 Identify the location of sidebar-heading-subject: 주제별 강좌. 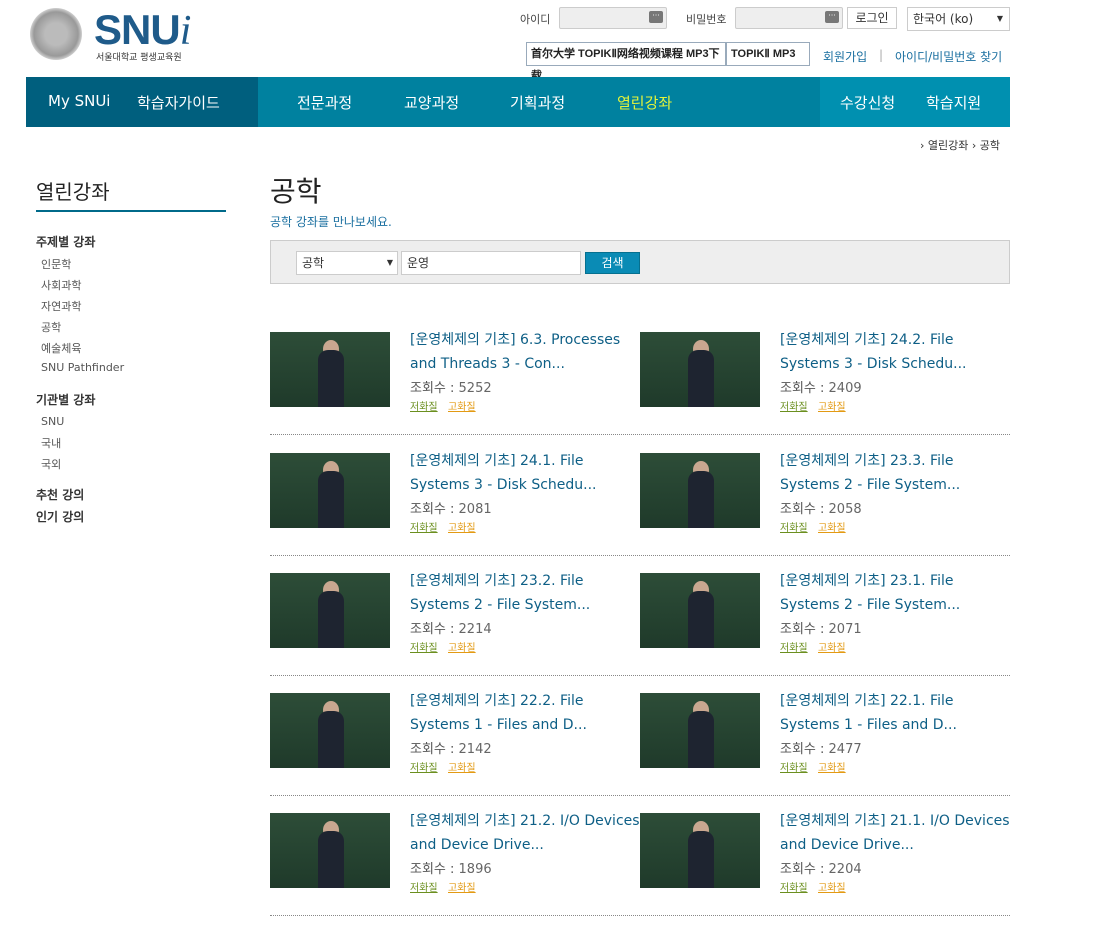
(65, 241).